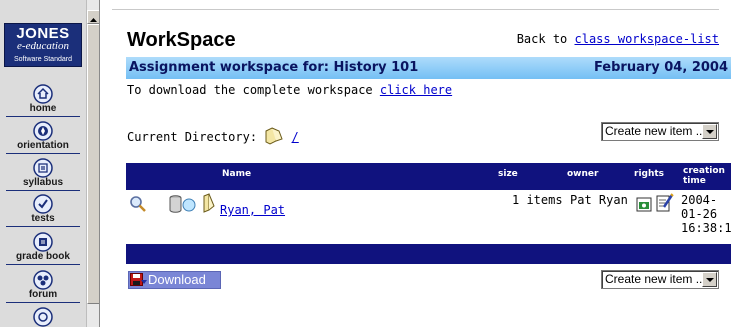 This screenshot has height=327, width=731. Describe the element at coordinates (545, 39) in the screenshot. I see `back-prefix: Back to` at that location.